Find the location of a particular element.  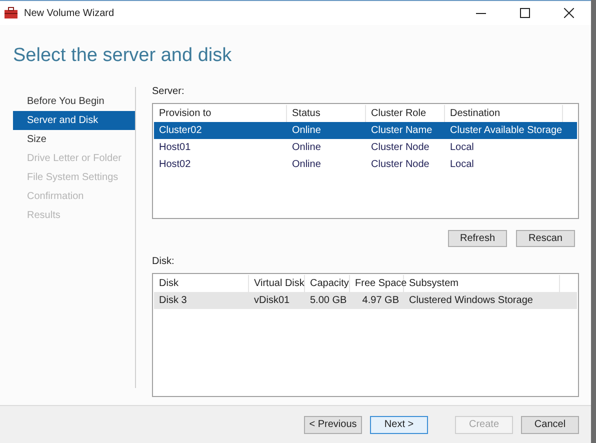

table-cell-text: Disk 3 is located at coordinates (173, 301).